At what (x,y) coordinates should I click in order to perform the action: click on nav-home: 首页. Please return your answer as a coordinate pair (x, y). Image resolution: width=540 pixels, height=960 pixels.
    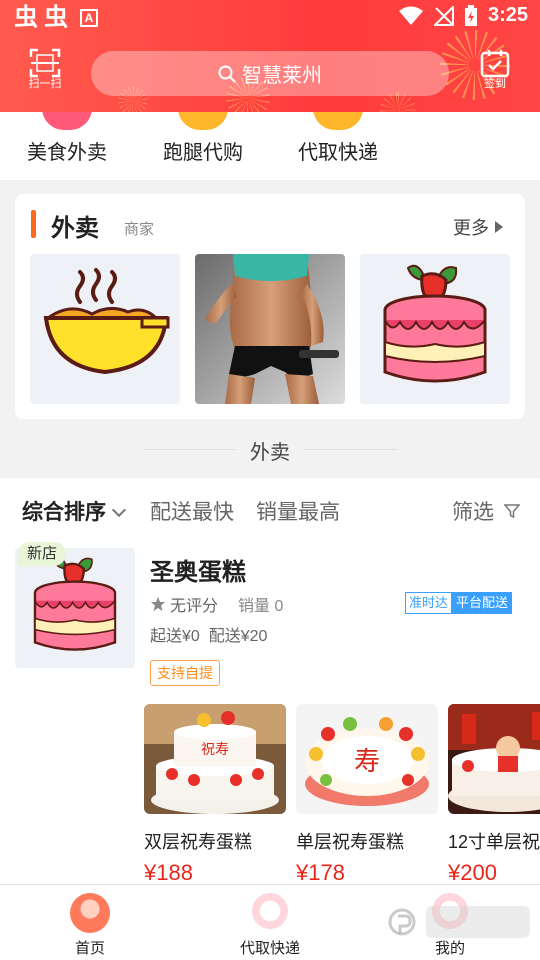
    Looking at the image, I should click on (90, 923).